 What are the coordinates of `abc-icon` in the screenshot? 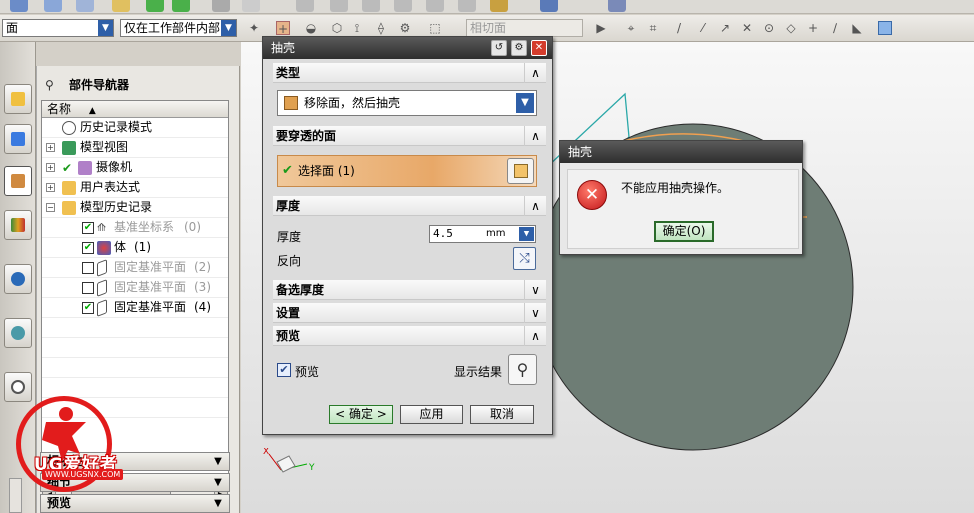 It's located at (251, 6).